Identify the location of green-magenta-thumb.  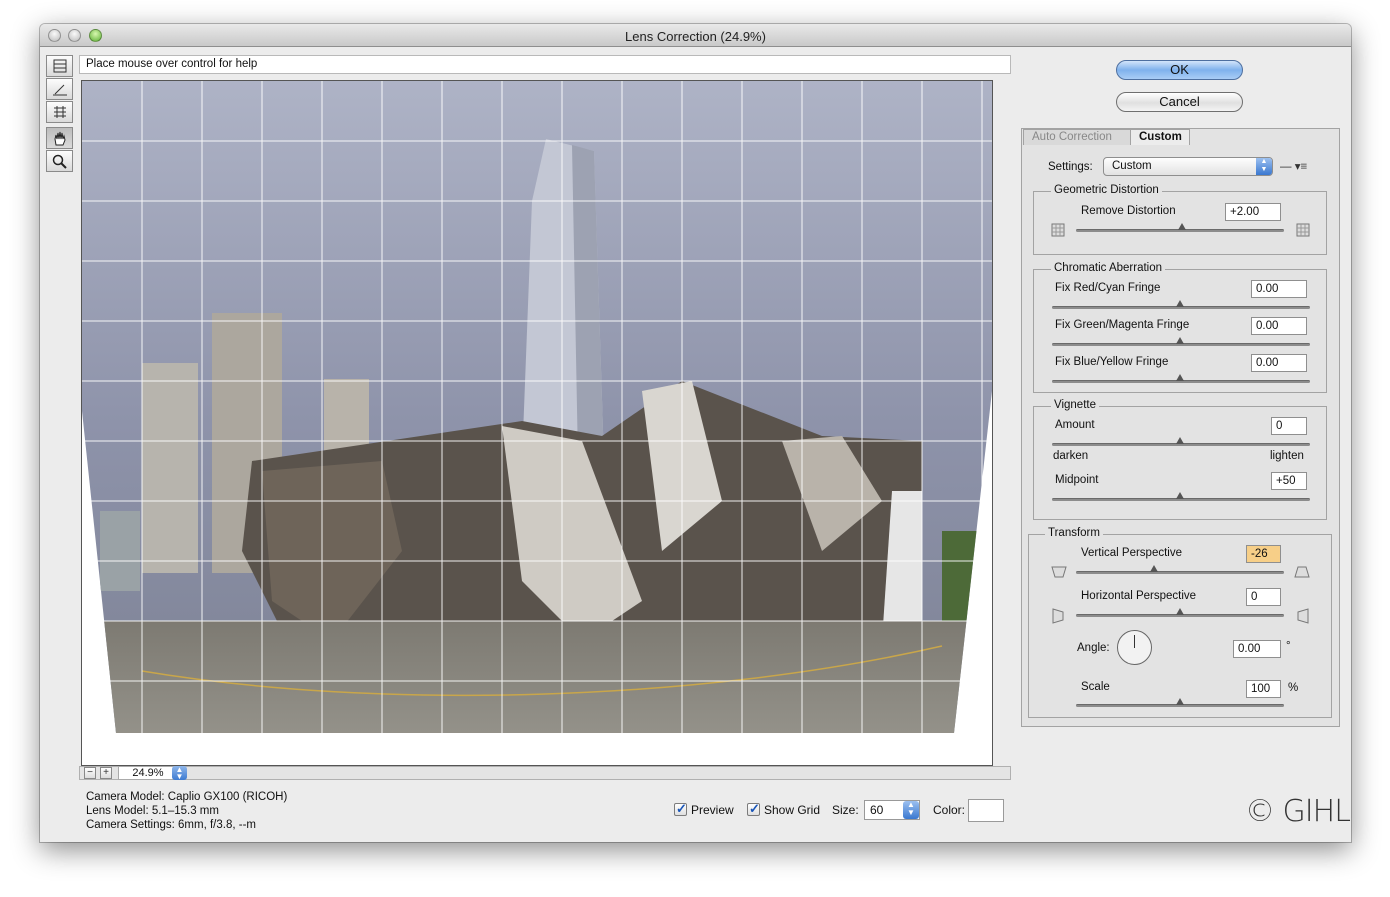
(1180, 340).